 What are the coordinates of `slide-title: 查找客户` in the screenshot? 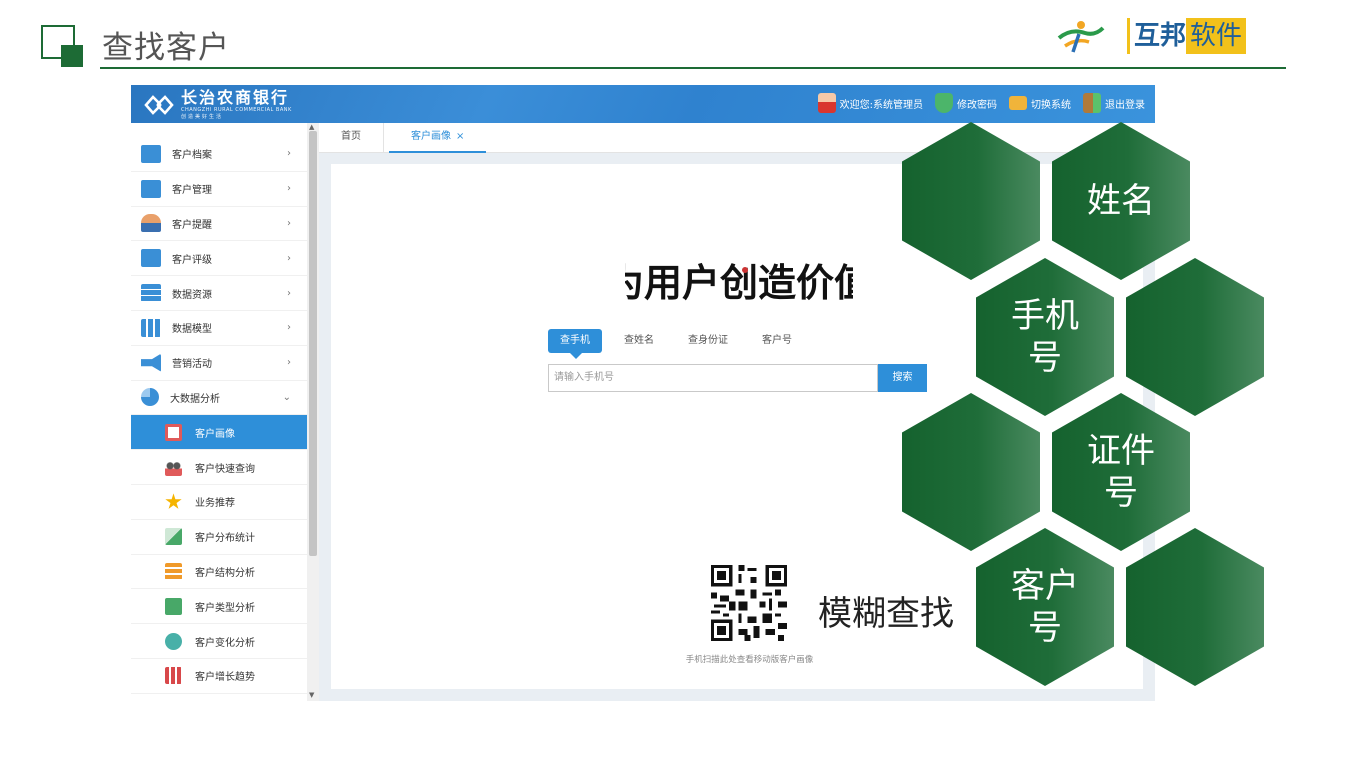 It's located at (166, 48).